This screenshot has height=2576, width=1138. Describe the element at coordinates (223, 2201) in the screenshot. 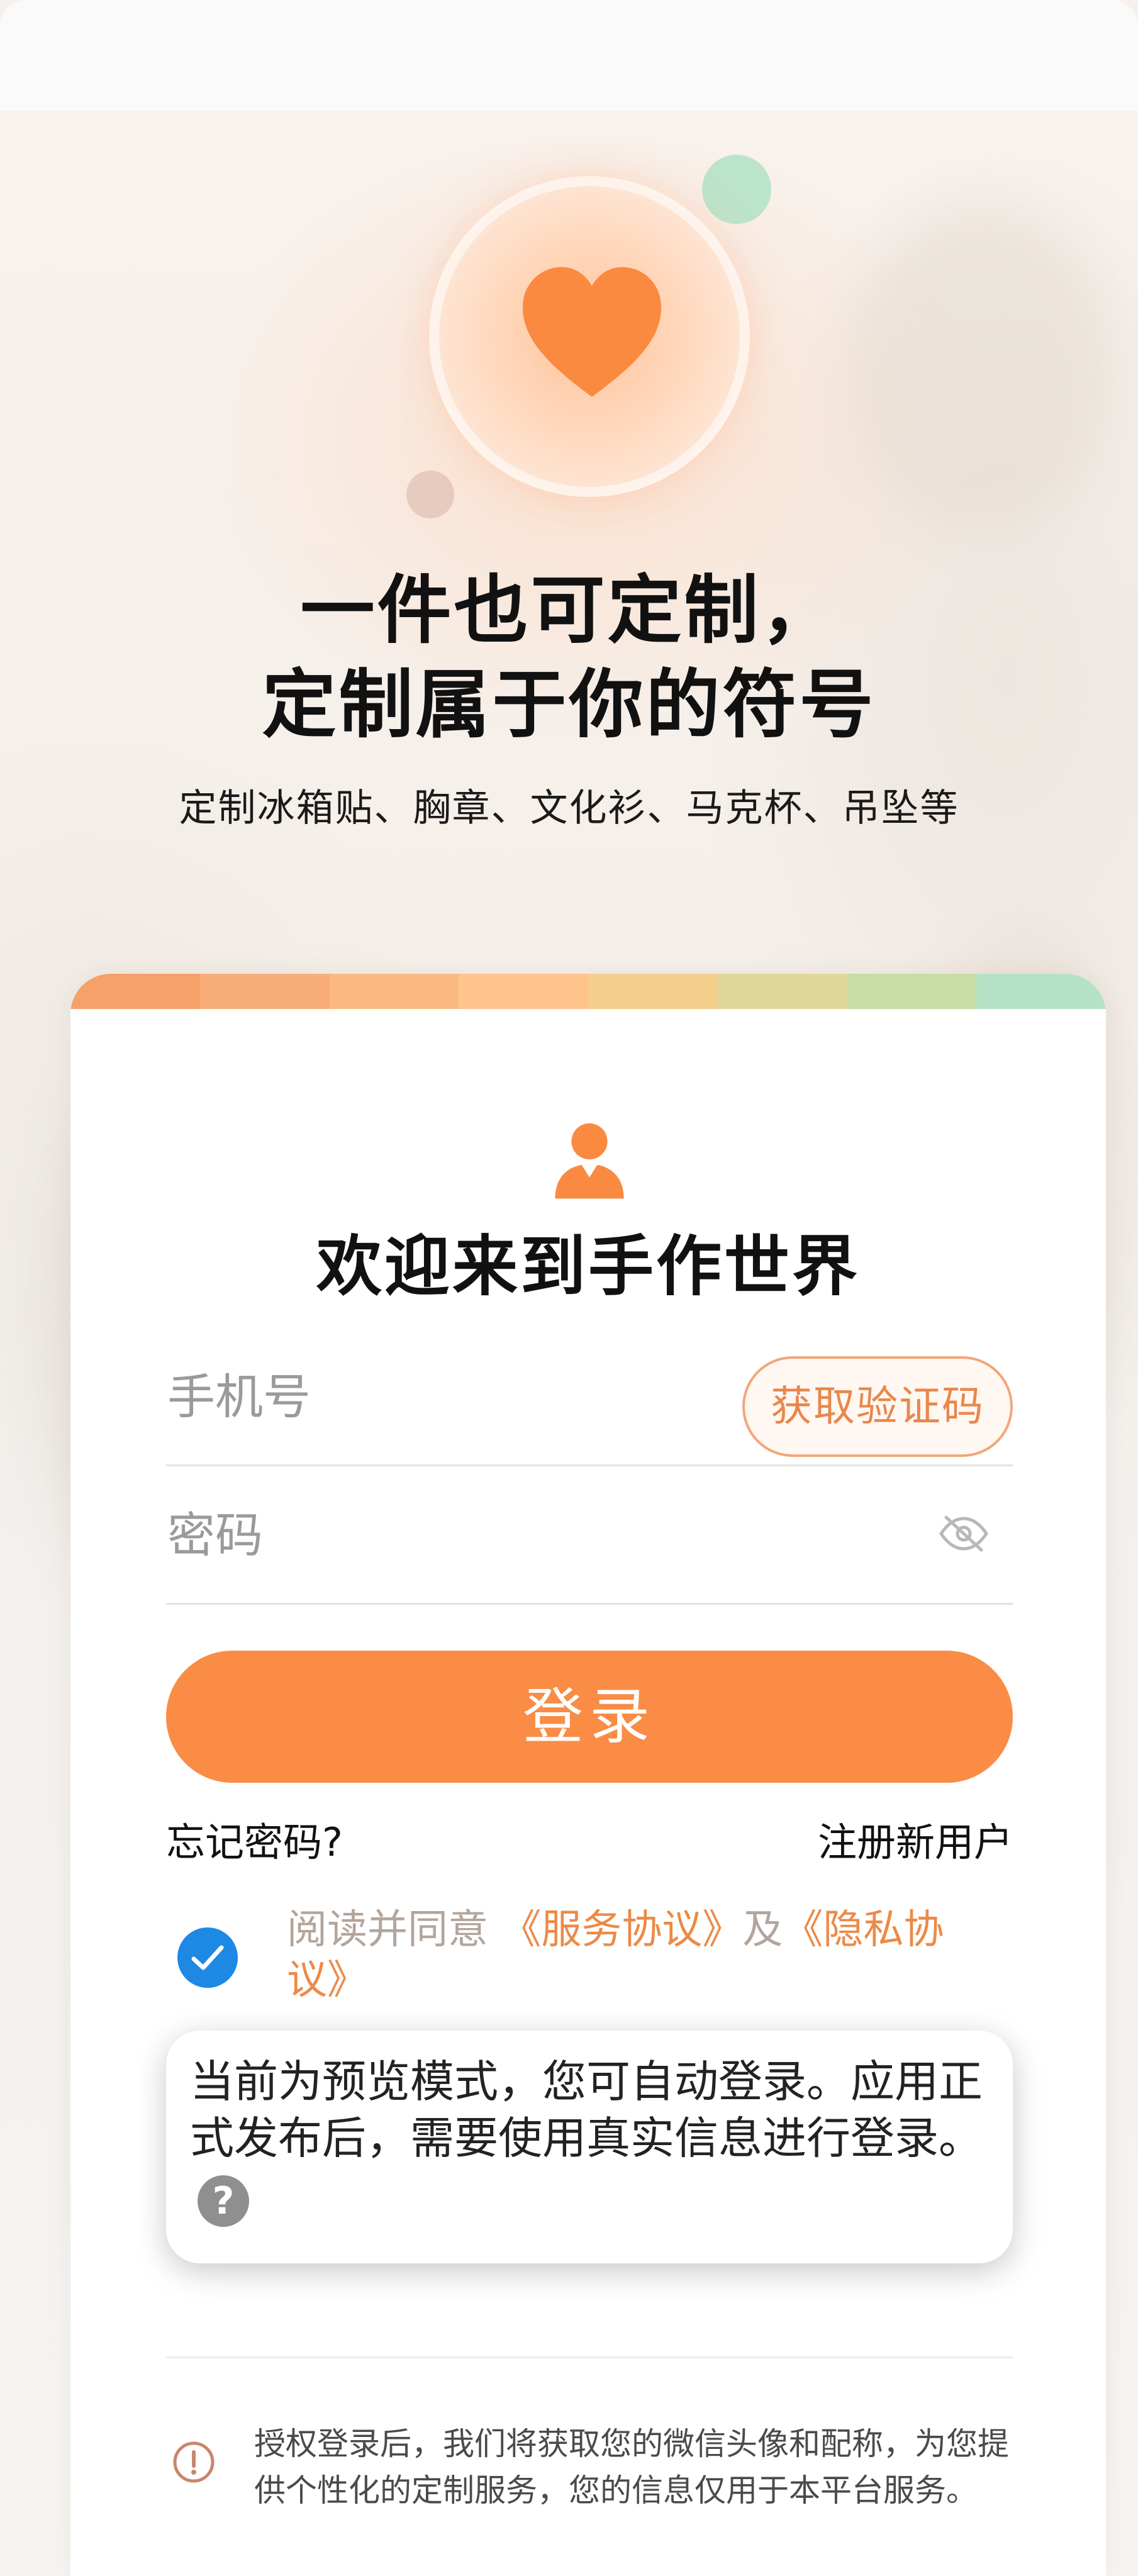

I see `question-icon: ?` at that location.